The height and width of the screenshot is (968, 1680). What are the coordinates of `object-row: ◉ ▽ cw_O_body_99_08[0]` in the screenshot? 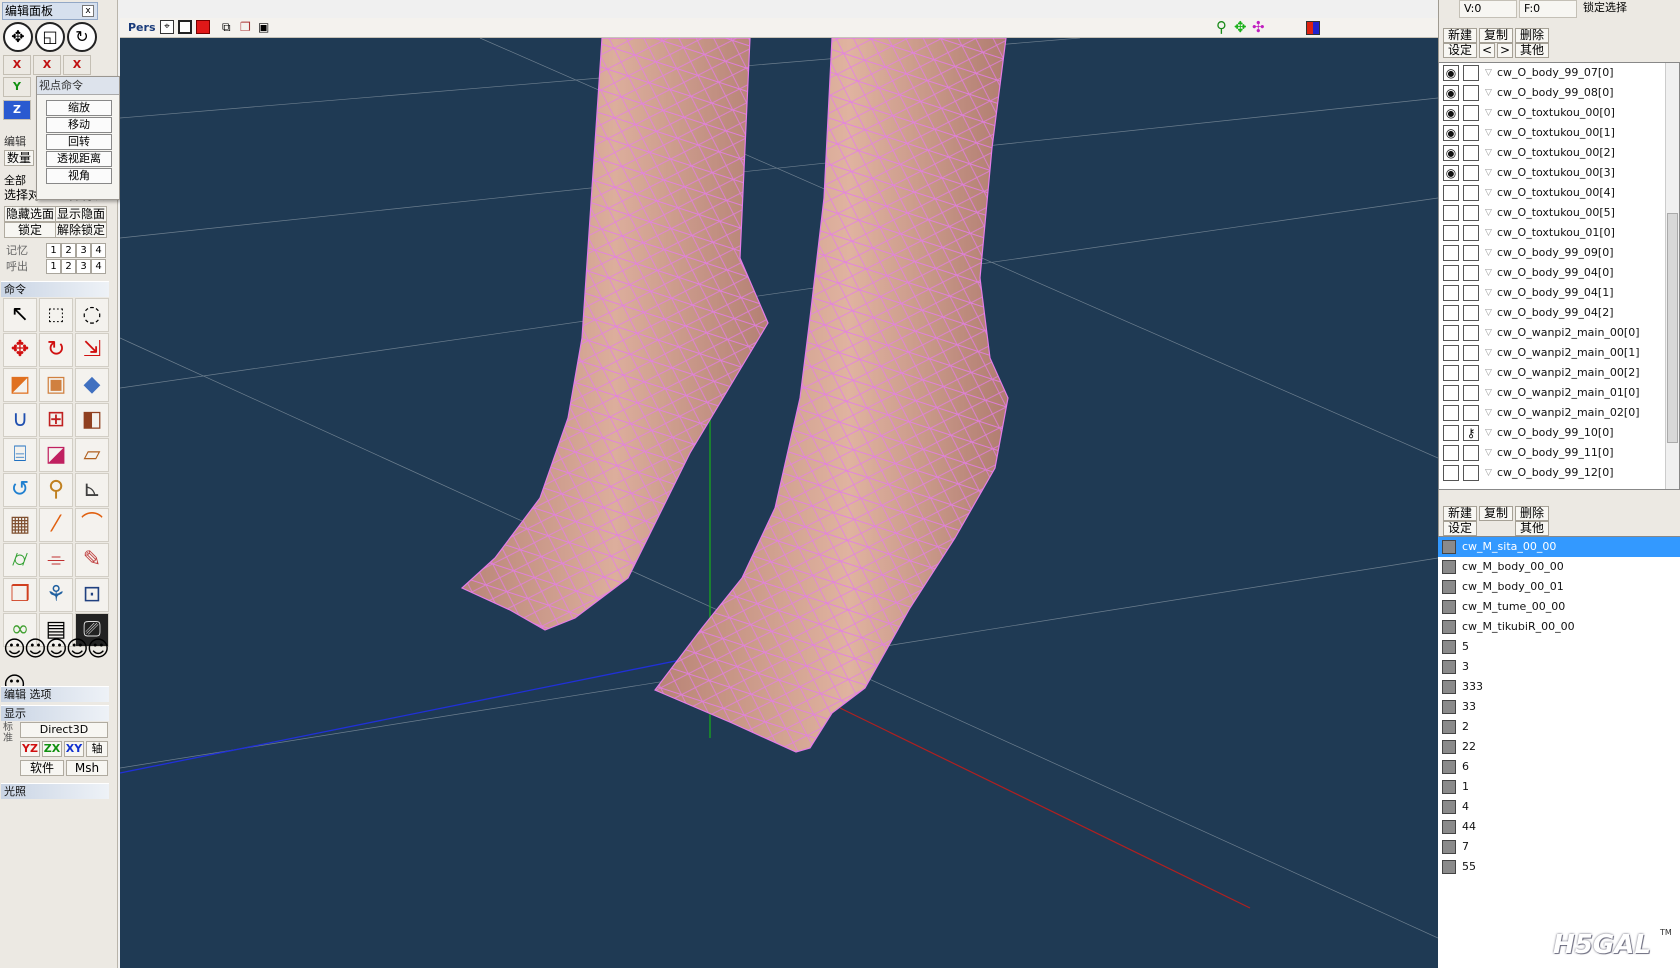 It's located at (1559, 93).